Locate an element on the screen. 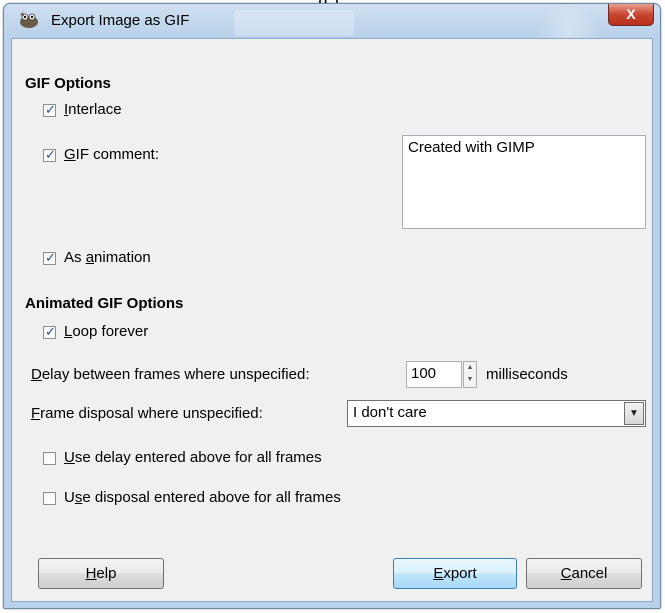  delay-input: 100 is located at coordinates (434, 374).